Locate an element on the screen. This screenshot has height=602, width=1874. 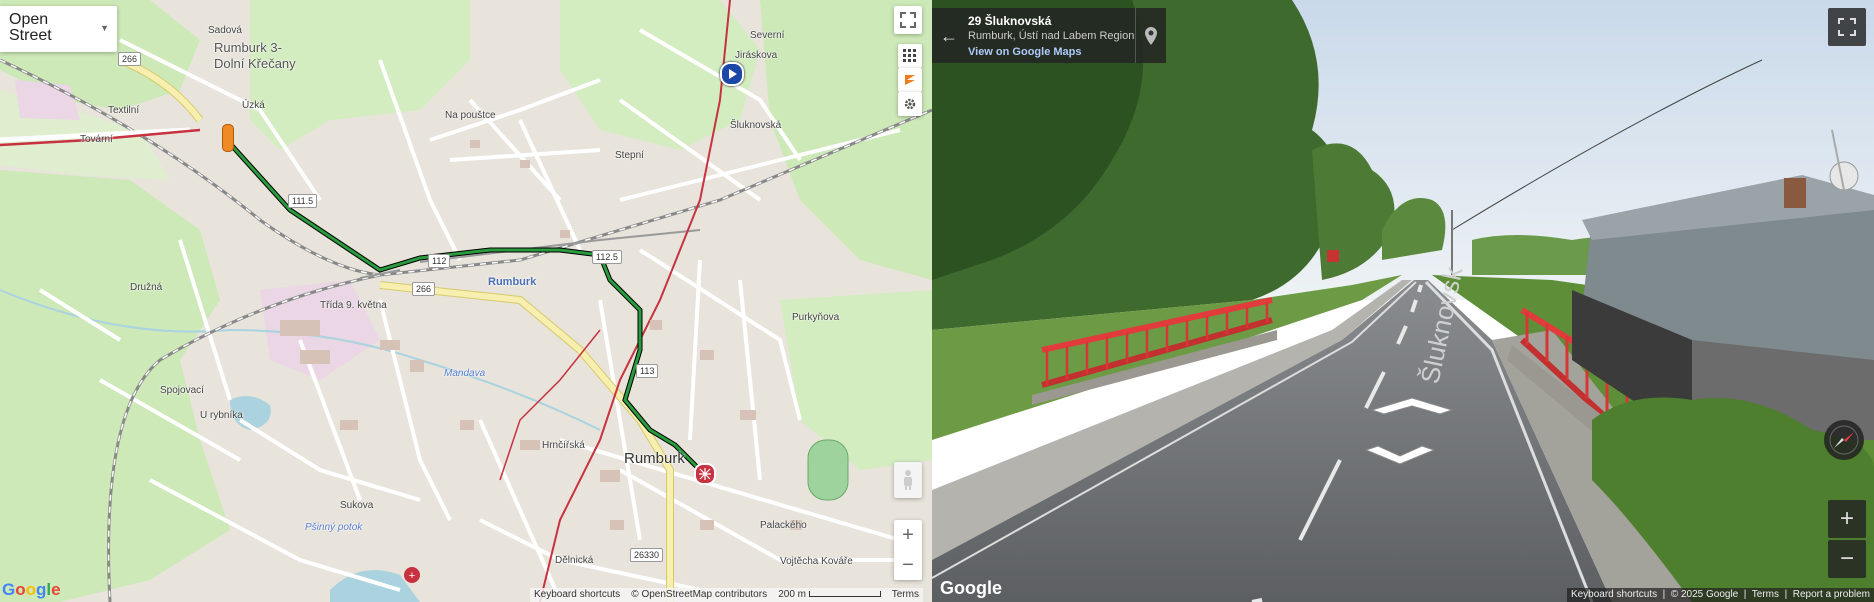
street-label: Textilní is located at coordinates (124, 110).